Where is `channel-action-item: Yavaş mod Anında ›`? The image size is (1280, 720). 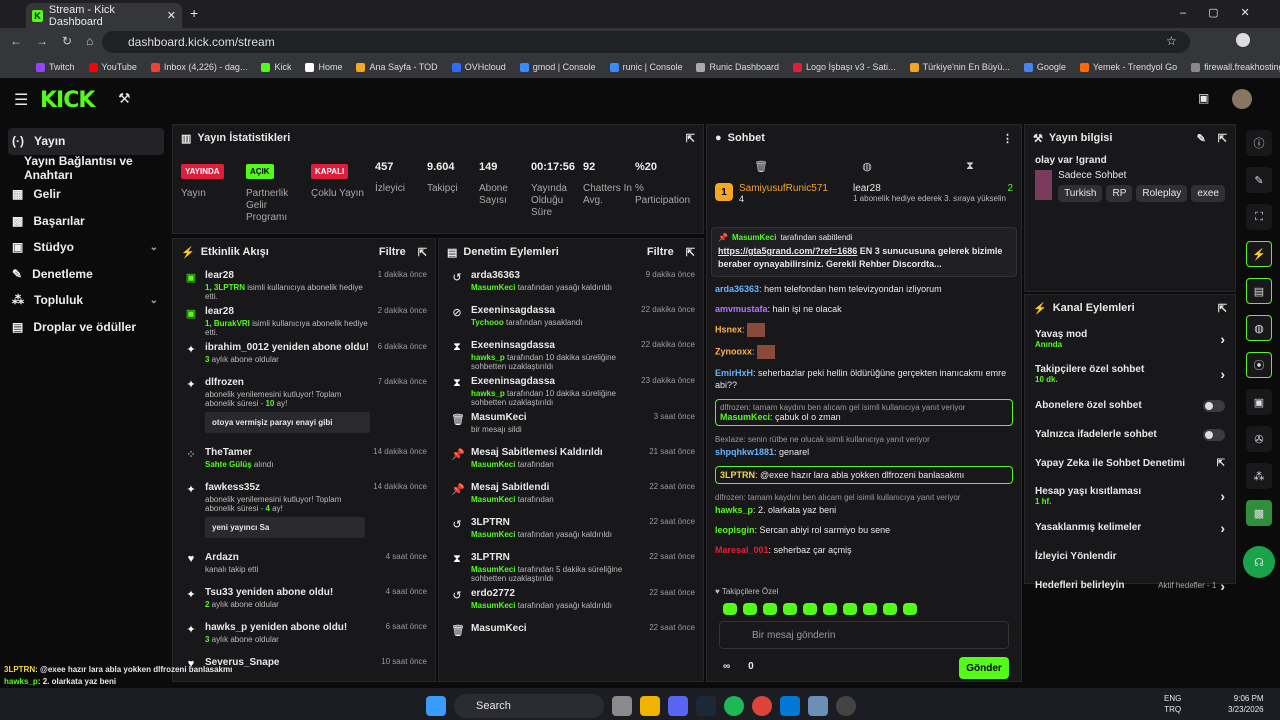 channel-action-item: Yavaş mod Anında › is located at coordinates (1130, 338).